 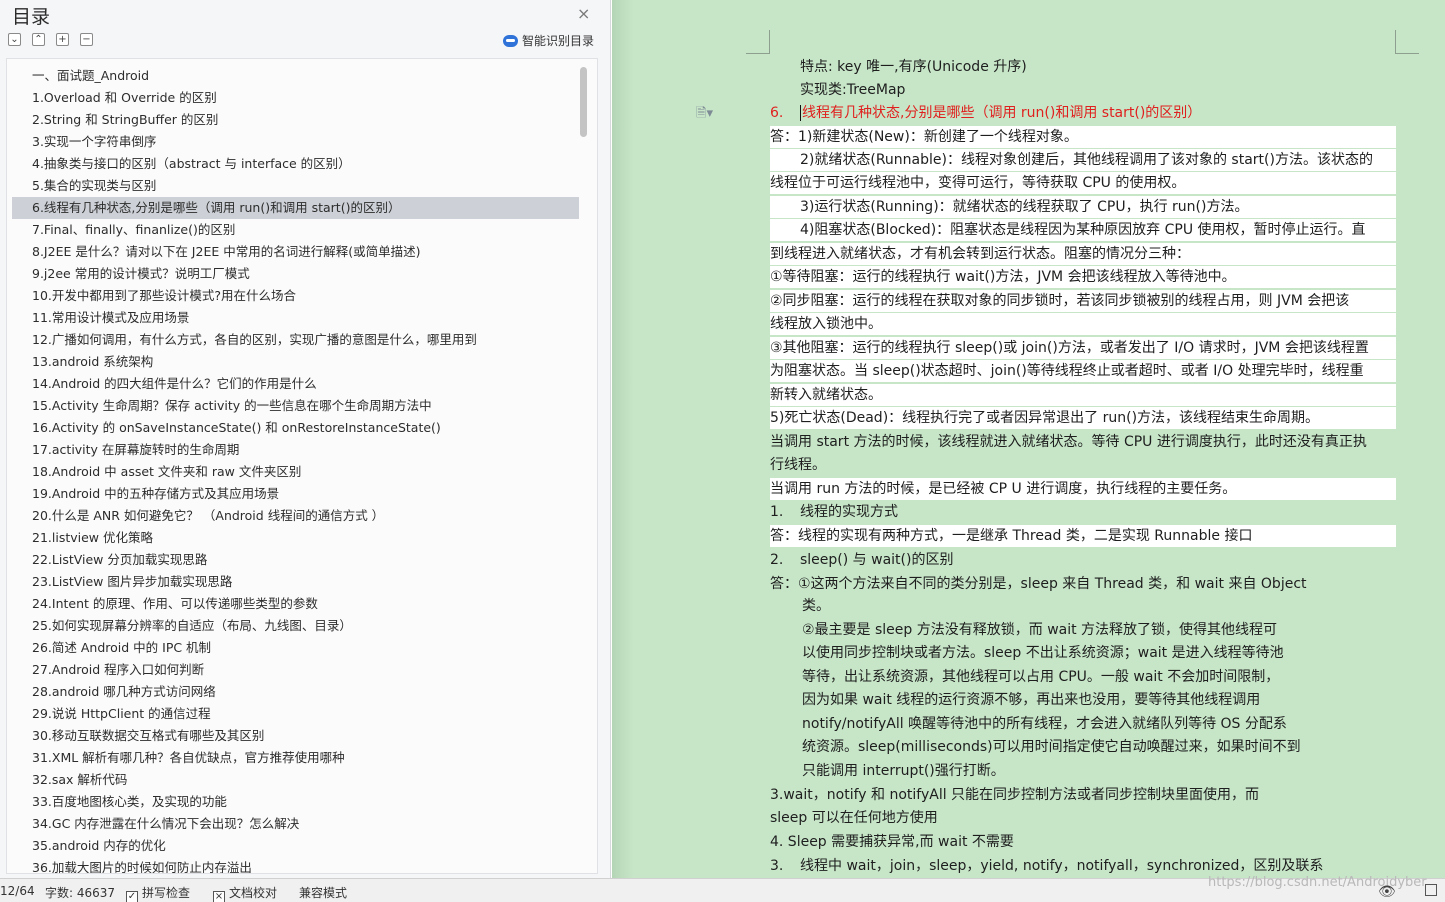 What do you see at coordinates (302, 230) in the screenshot?
I see `toc-item: 7.Final、finally、finanlize()的区别` at bounding box center [302, 230].